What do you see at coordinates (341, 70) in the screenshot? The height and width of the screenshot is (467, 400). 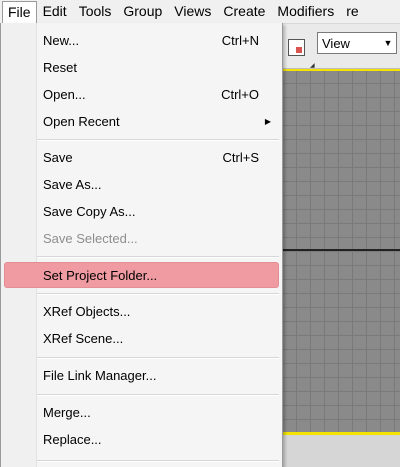 I see `active-viewport-border` at bounding box center [341, 70].